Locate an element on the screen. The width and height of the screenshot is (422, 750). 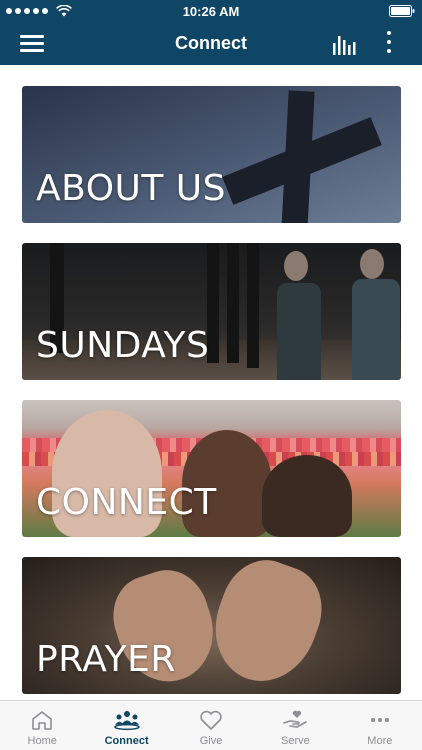
tab-label: Home is located at coordinates (42, 741).